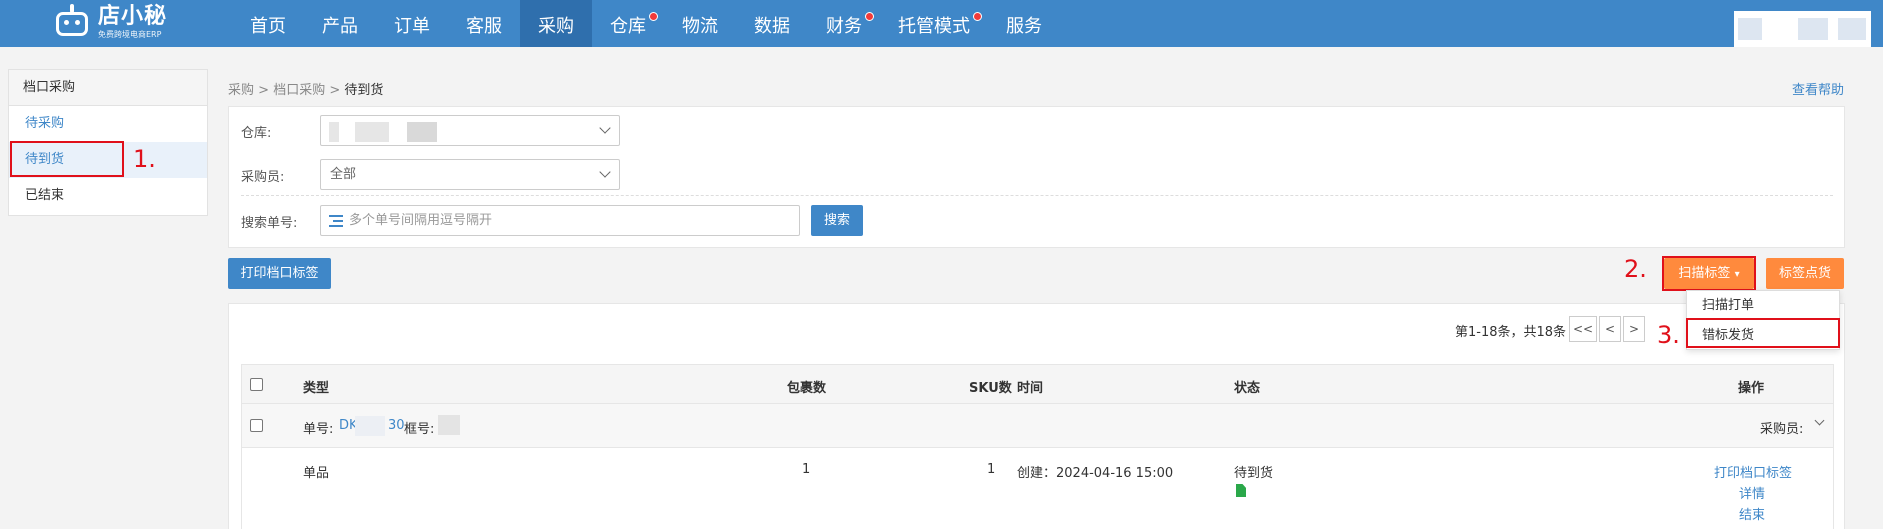 The height and width of the screenshot is (529, 1883). I want to click on buyer-select-value: 全部, so click(343, 174).